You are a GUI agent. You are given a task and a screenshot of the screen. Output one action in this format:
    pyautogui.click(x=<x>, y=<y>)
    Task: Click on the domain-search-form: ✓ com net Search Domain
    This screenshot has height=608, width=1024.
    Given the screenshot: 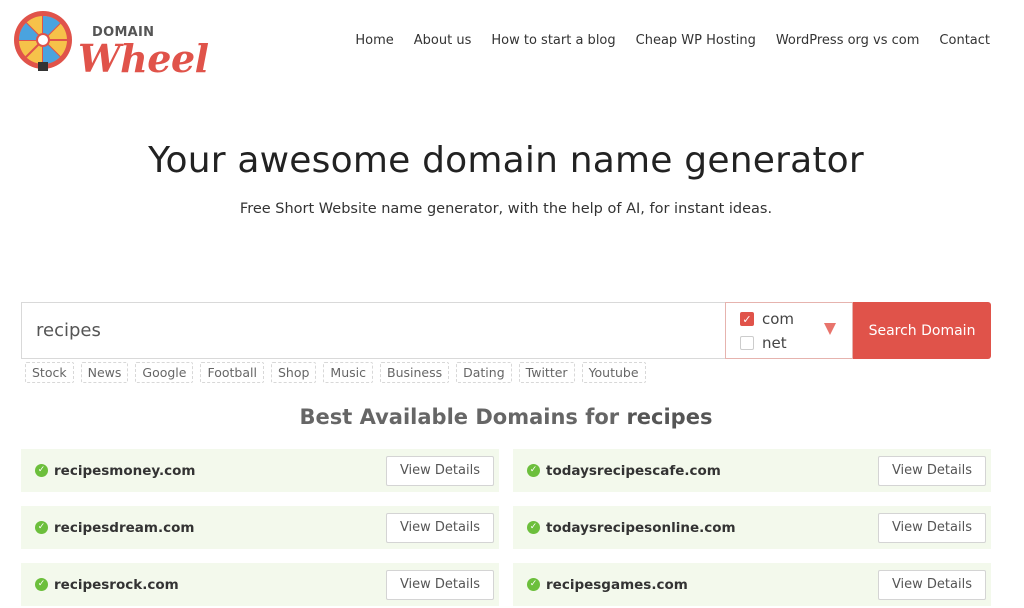 What is the action you would take?
    pyautogui.click(x=506, y=330)
    